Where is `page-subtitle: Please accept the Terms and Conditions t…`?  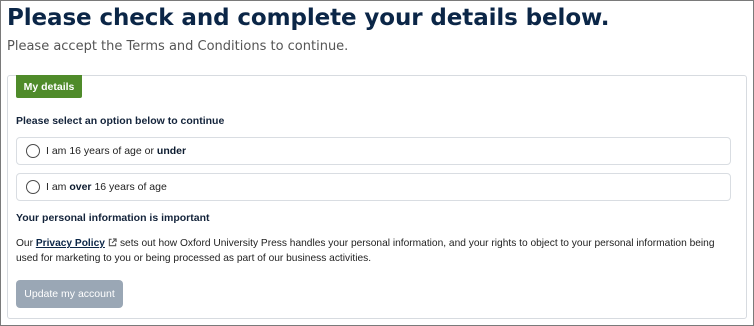 page-subtitle: Please accept the Terms and Conditions t… is located at coordinates (178, 46).